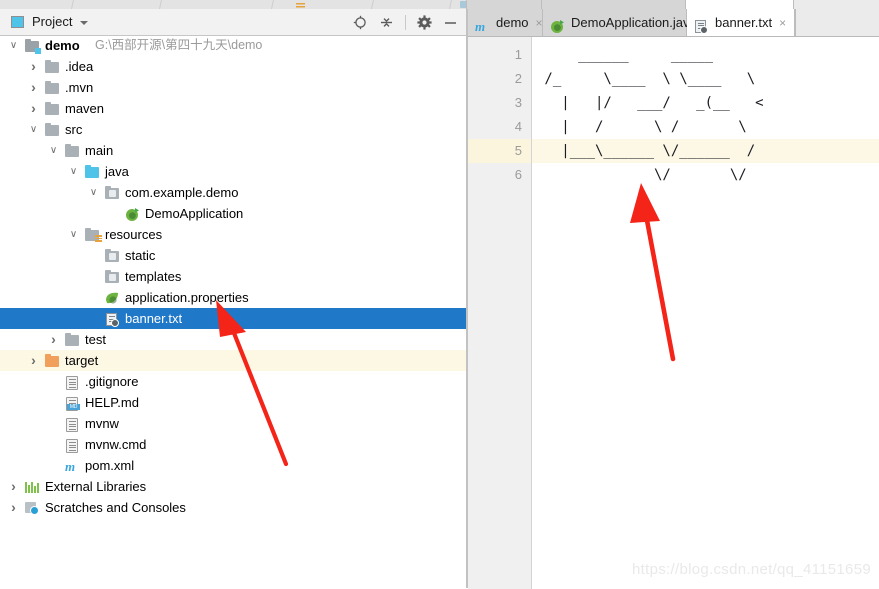 This screenshot has height=589, width=879. I want to click on tree-row-java: java, so click(233, 171).